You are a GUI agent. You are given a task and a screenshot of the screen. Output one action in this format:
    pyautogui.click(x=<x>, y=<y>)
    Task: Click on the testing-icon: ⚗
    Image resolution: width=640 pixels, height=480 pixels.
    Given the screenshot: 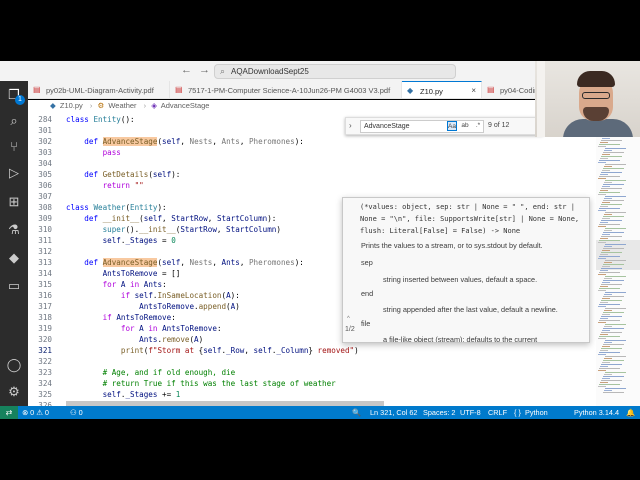 What is the action you would take?
    pyautogui.click(x=14, y=230)
    